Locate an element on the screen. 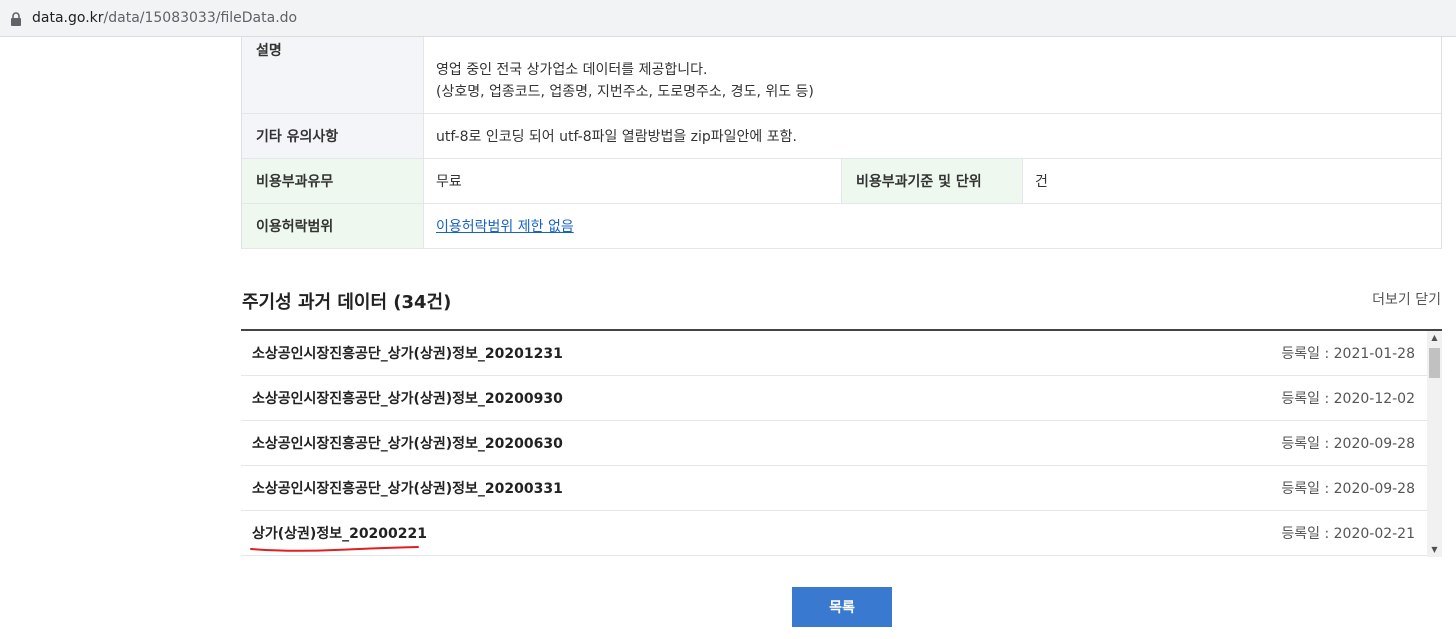 The width and height of the screenshot is (1456, 639). history-item-name: 상가(상권)정보_20200221 is located at coordinates (339, 537).